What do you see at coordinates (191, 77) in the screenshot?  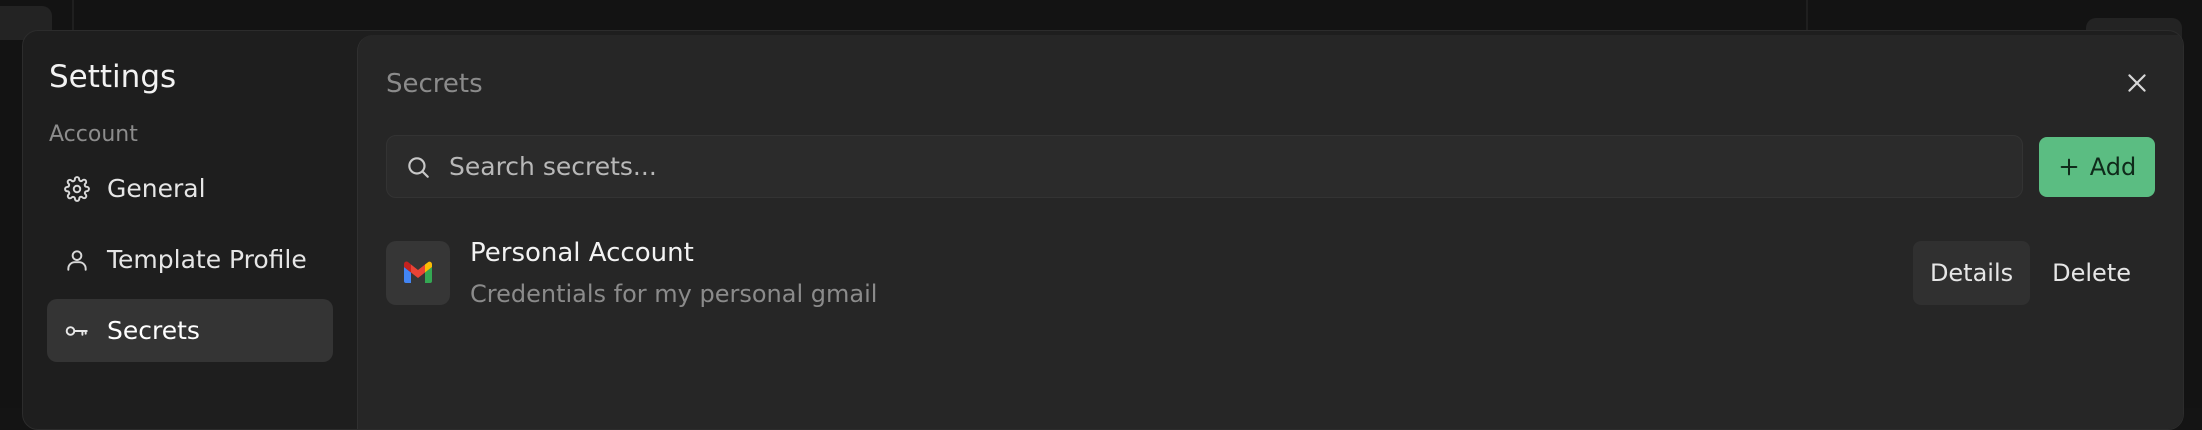 I see `sidebar-title: Settings` at bounding box center [191, 77].